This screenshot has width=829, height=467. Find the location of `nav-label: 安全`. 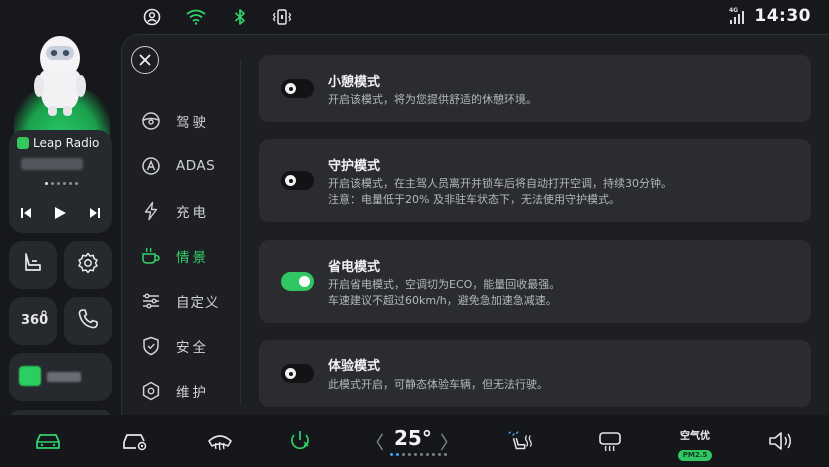

nav-label: 安全 is located at coordinates (192, 348).